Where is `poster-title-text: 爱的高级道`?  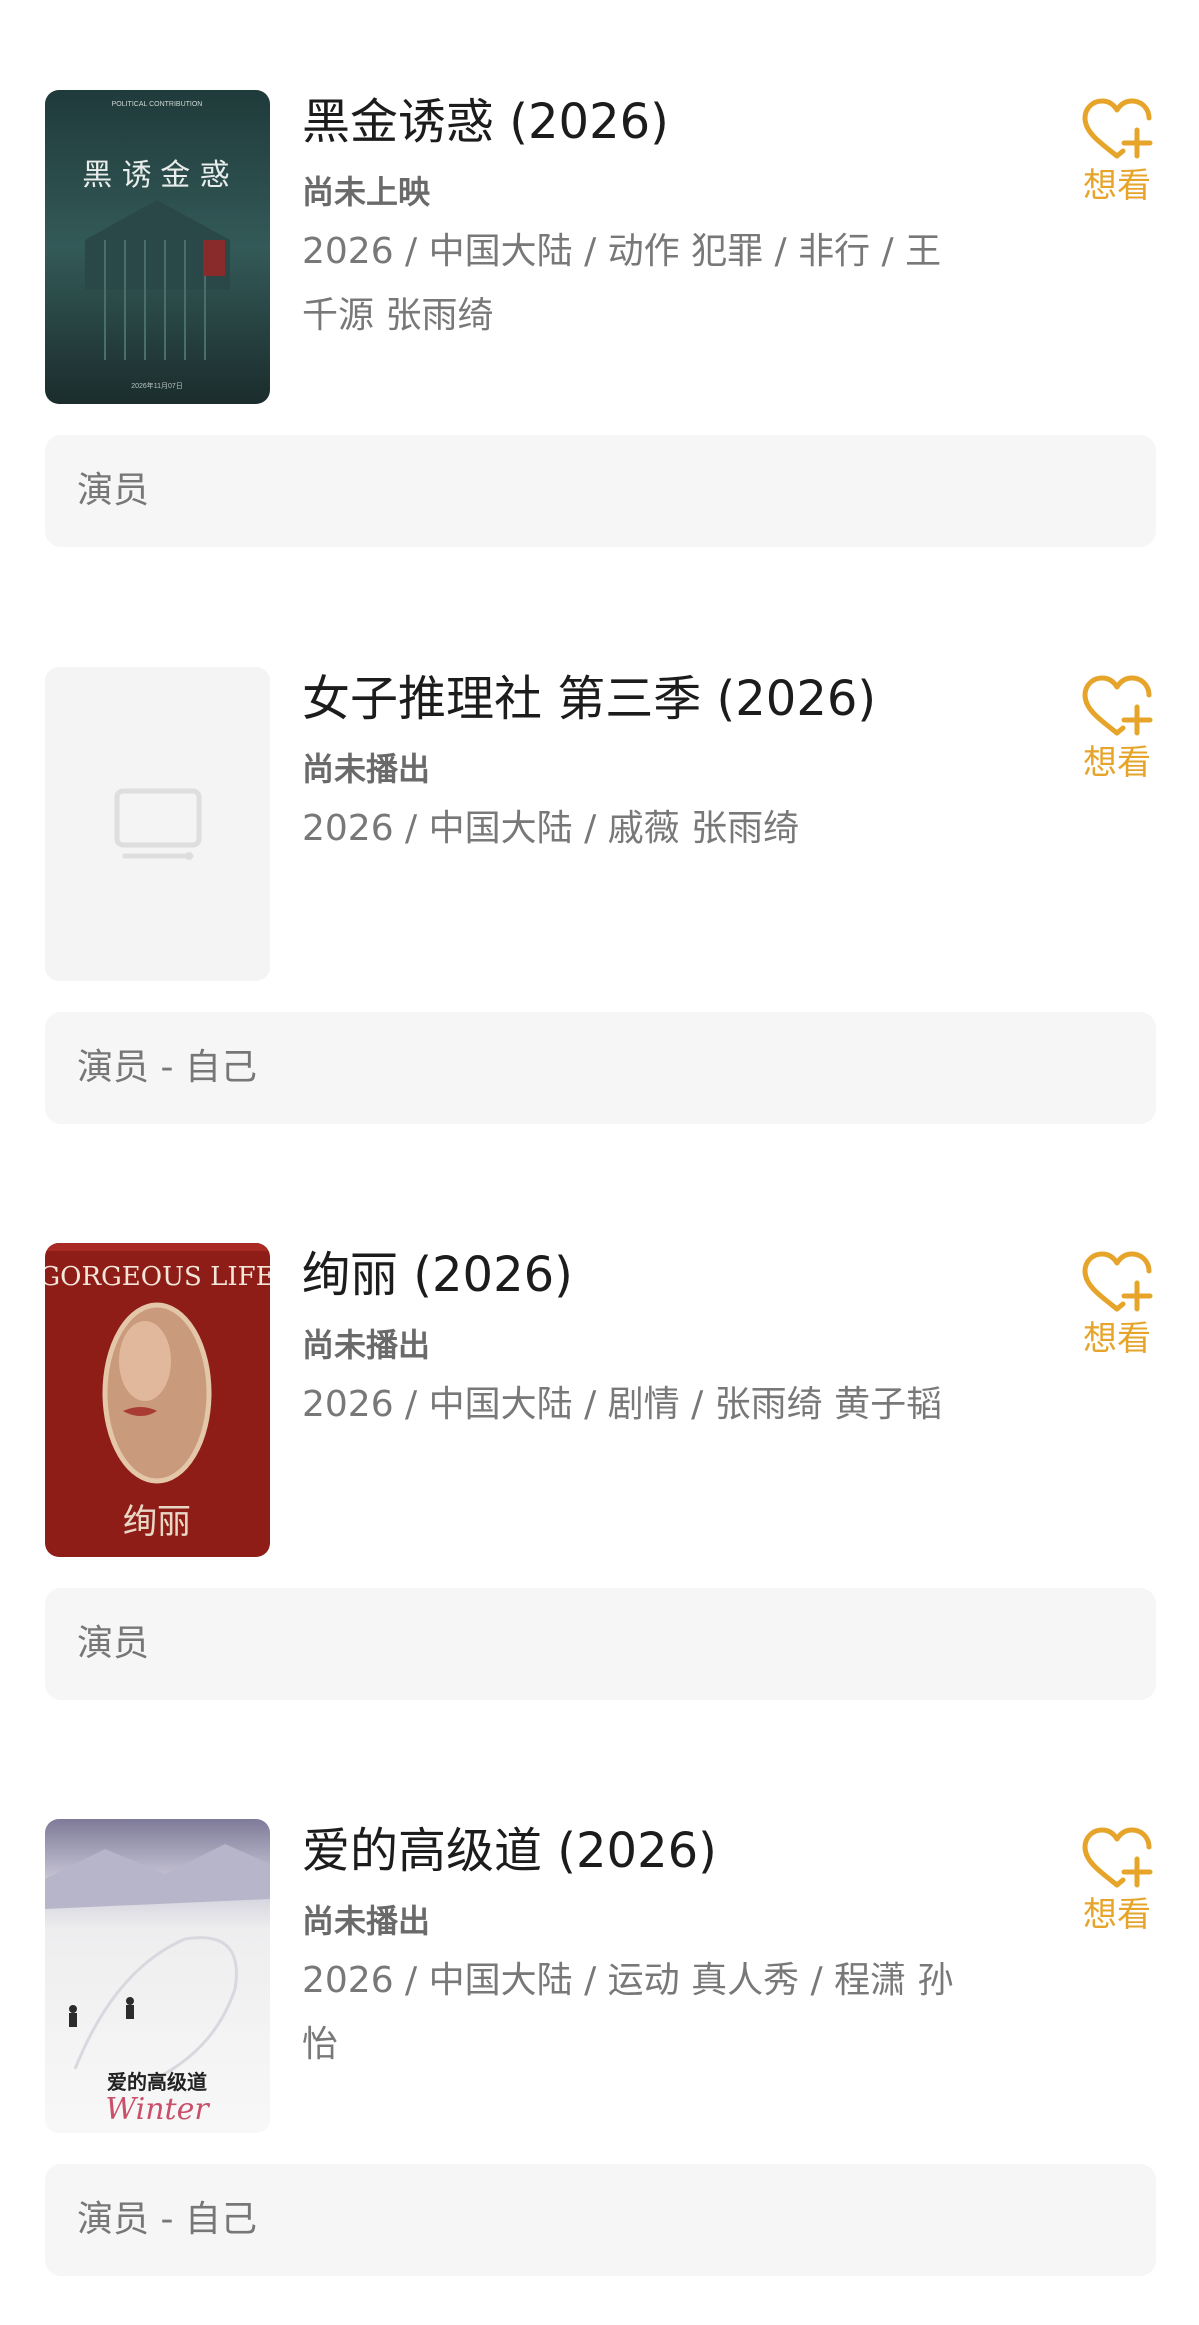
poster-title-text: 爱的高级道 is located at coordinates (157, 2082).